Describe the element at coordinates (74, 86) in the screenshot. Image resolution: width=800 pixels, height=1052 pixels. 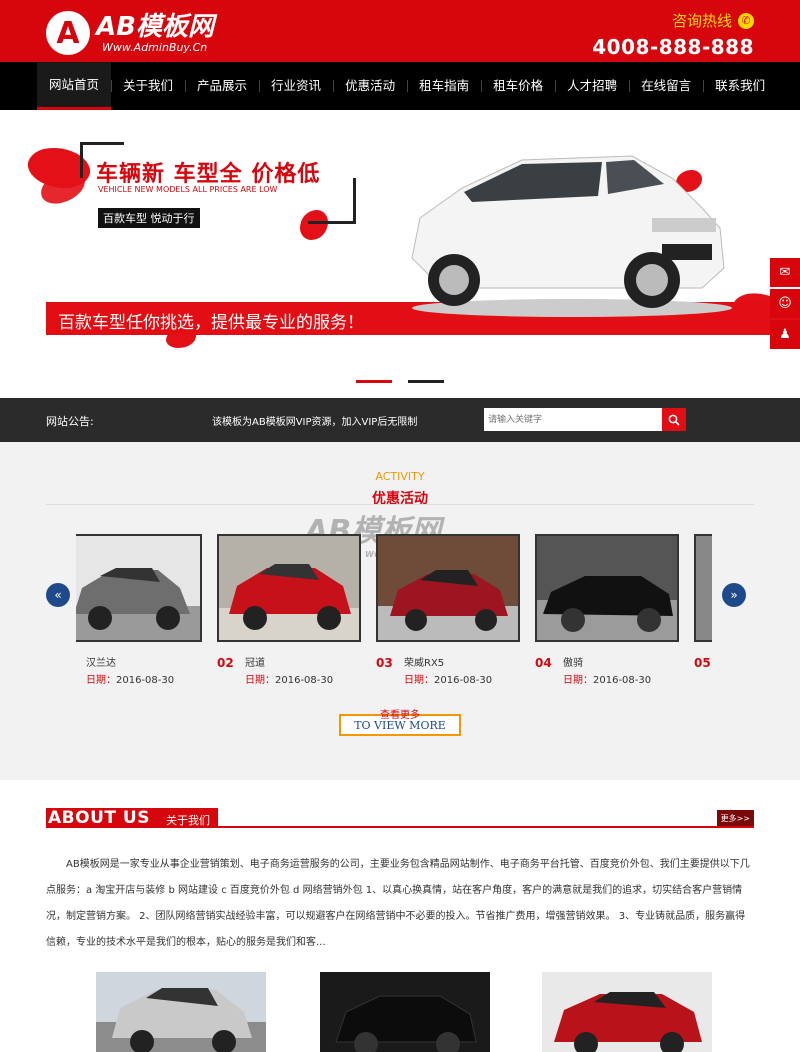
I see `nav-item-home: 网站首页` at that location.